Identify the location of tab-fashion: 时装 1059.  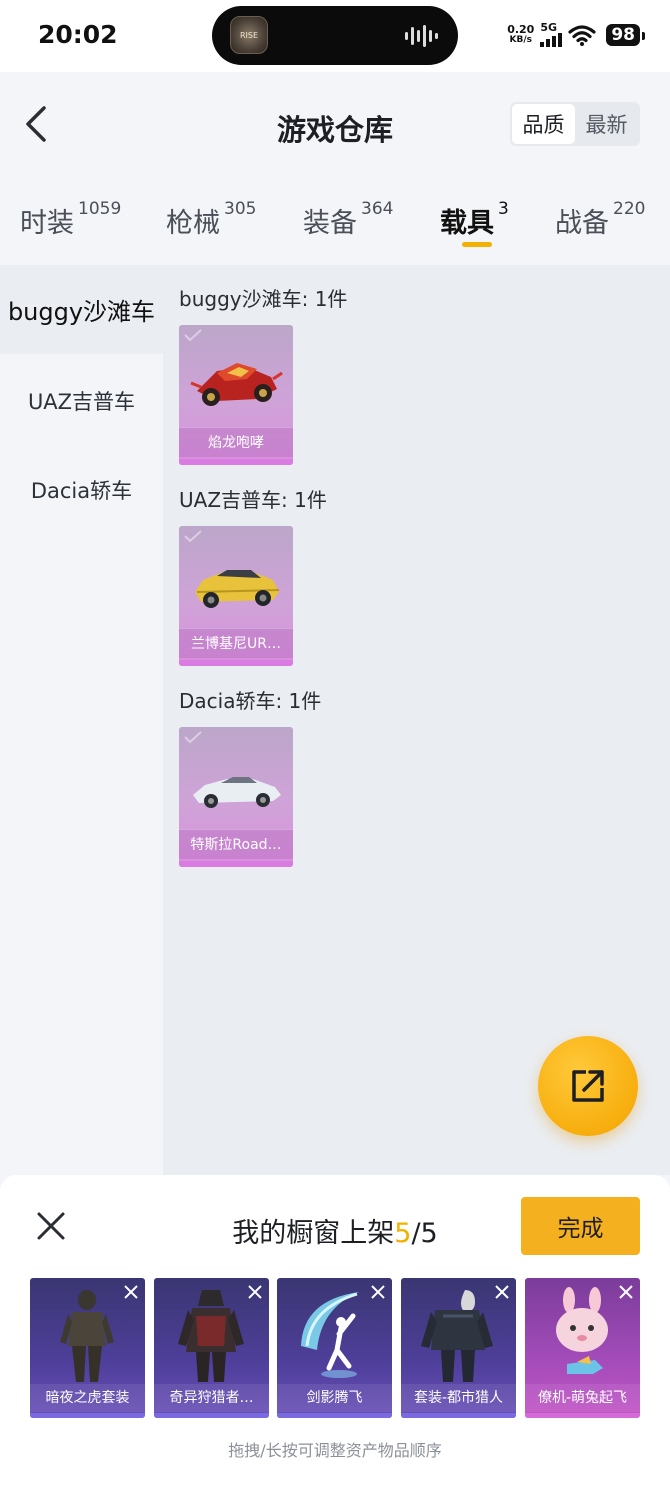
(70, 219).